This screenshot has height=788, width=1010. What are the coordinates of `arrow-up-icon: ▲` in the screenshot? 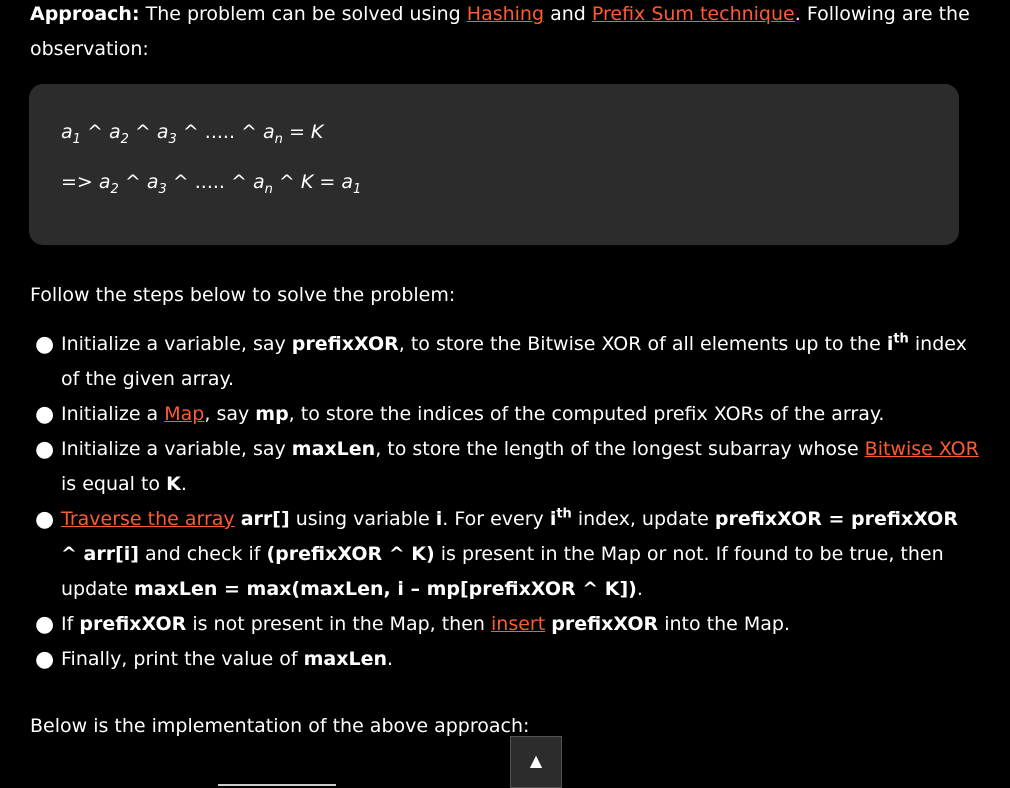 It's located at (536, 760).